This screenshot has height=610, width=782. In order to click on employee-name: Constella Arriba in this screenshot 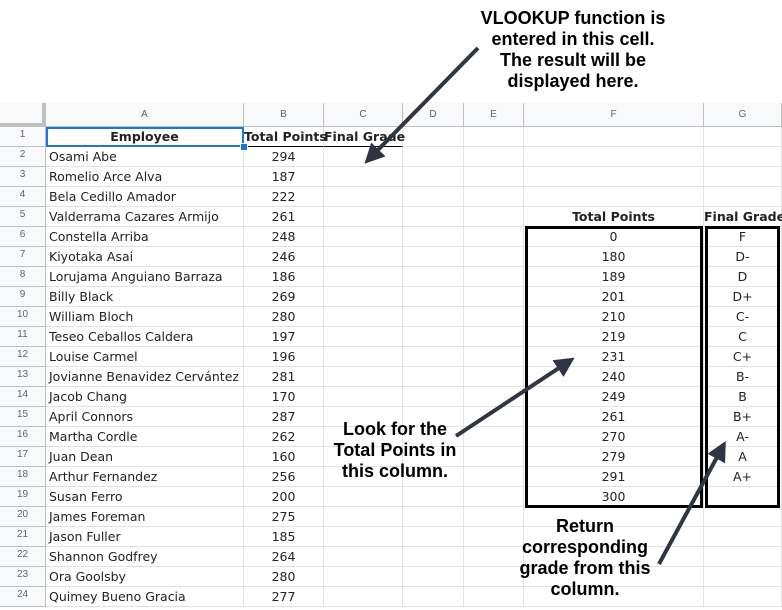, I will do `click(145, 237)`.